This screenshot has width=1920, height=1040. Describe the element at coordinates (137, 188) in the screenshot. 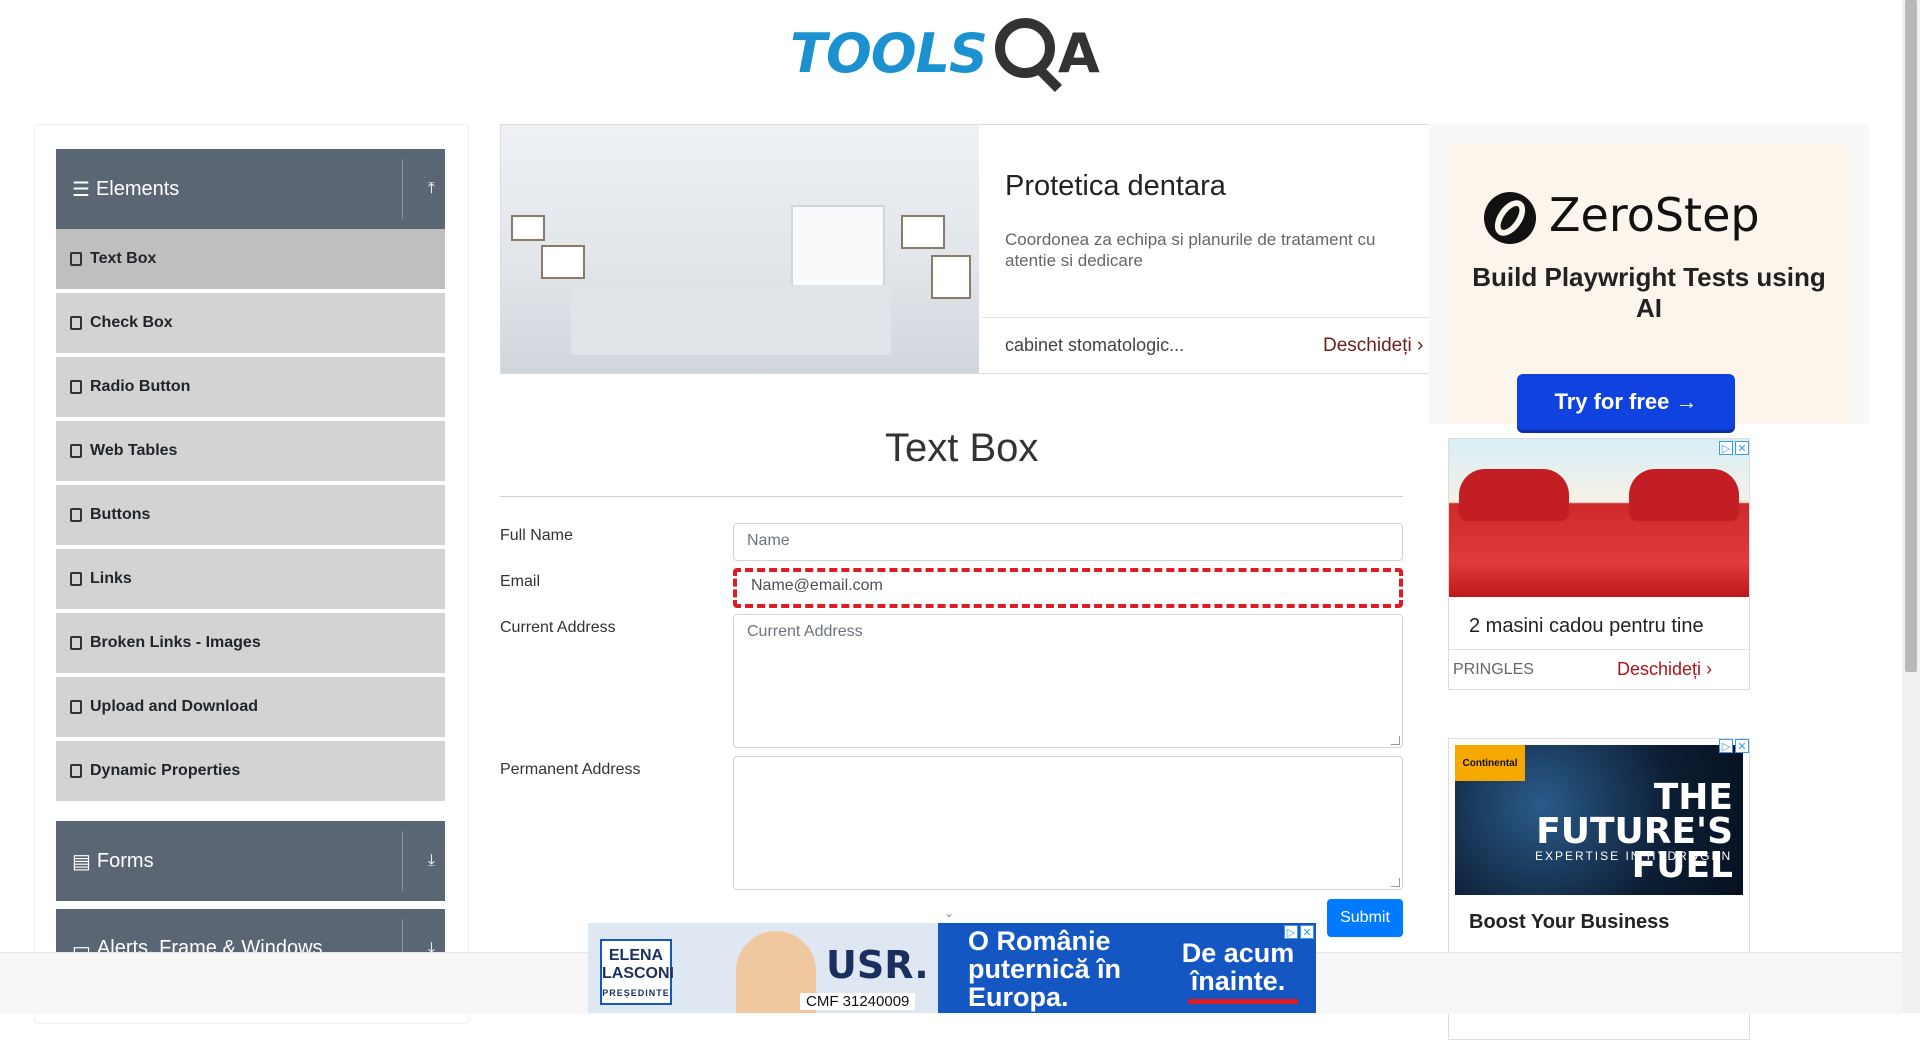

I see `group-title-elements: Elements` at that location.